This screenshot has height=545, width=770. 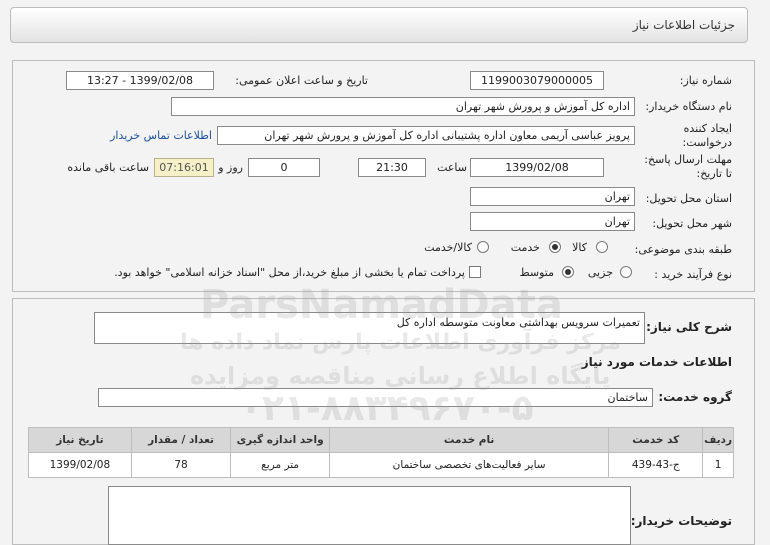 I want to click on description-label: شرح کلی نیاز:, so click(x=689, y=327).